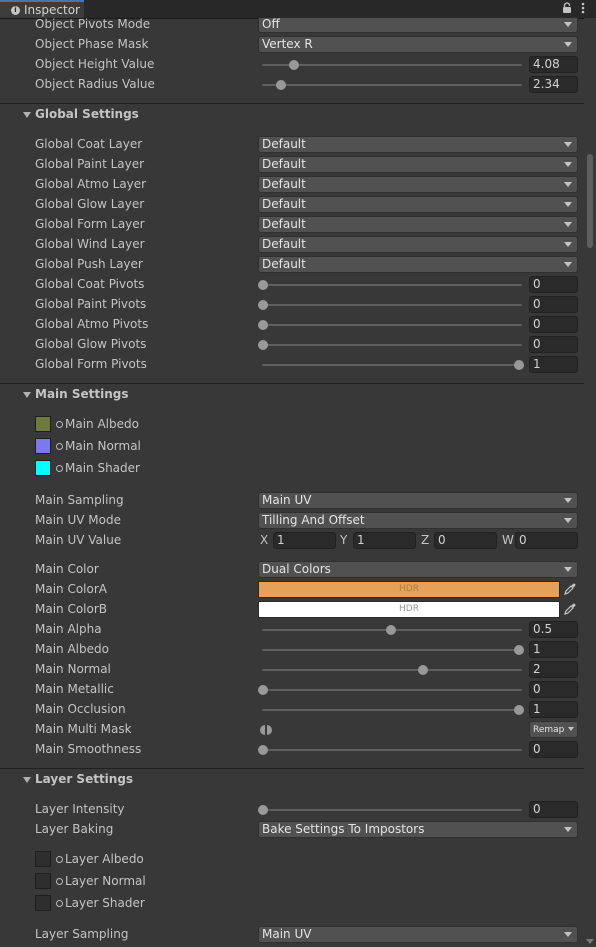  What do you see at coordinates (590, 482) in the screenshot?
I see `vertical-scrollbar` at bounding box center [590, 482].